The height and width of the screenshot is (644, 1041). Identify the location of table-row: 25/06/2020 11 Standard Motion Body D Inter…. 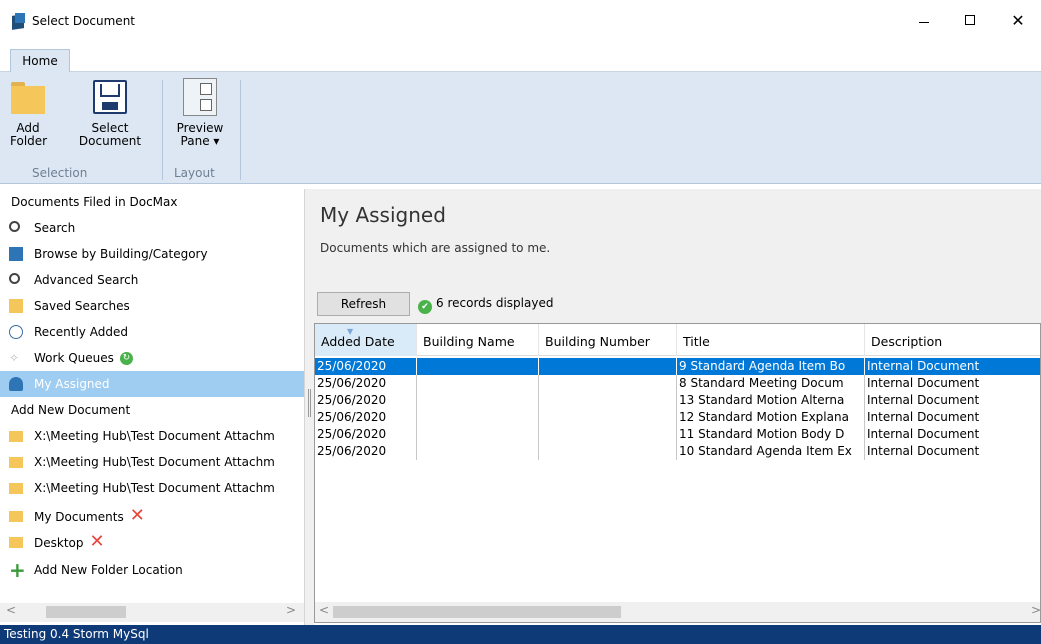
(677, 434).